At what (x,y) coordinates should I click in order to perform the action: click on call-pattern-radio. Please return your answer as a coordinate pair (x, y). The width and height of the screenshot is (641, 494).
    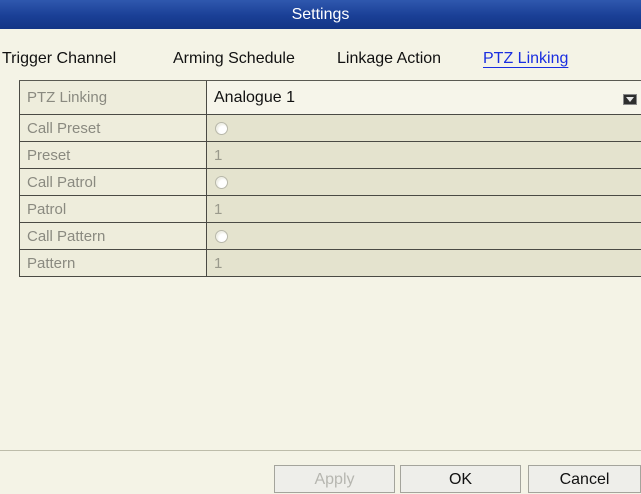
    Looking at the image, I should click on (221, 236).